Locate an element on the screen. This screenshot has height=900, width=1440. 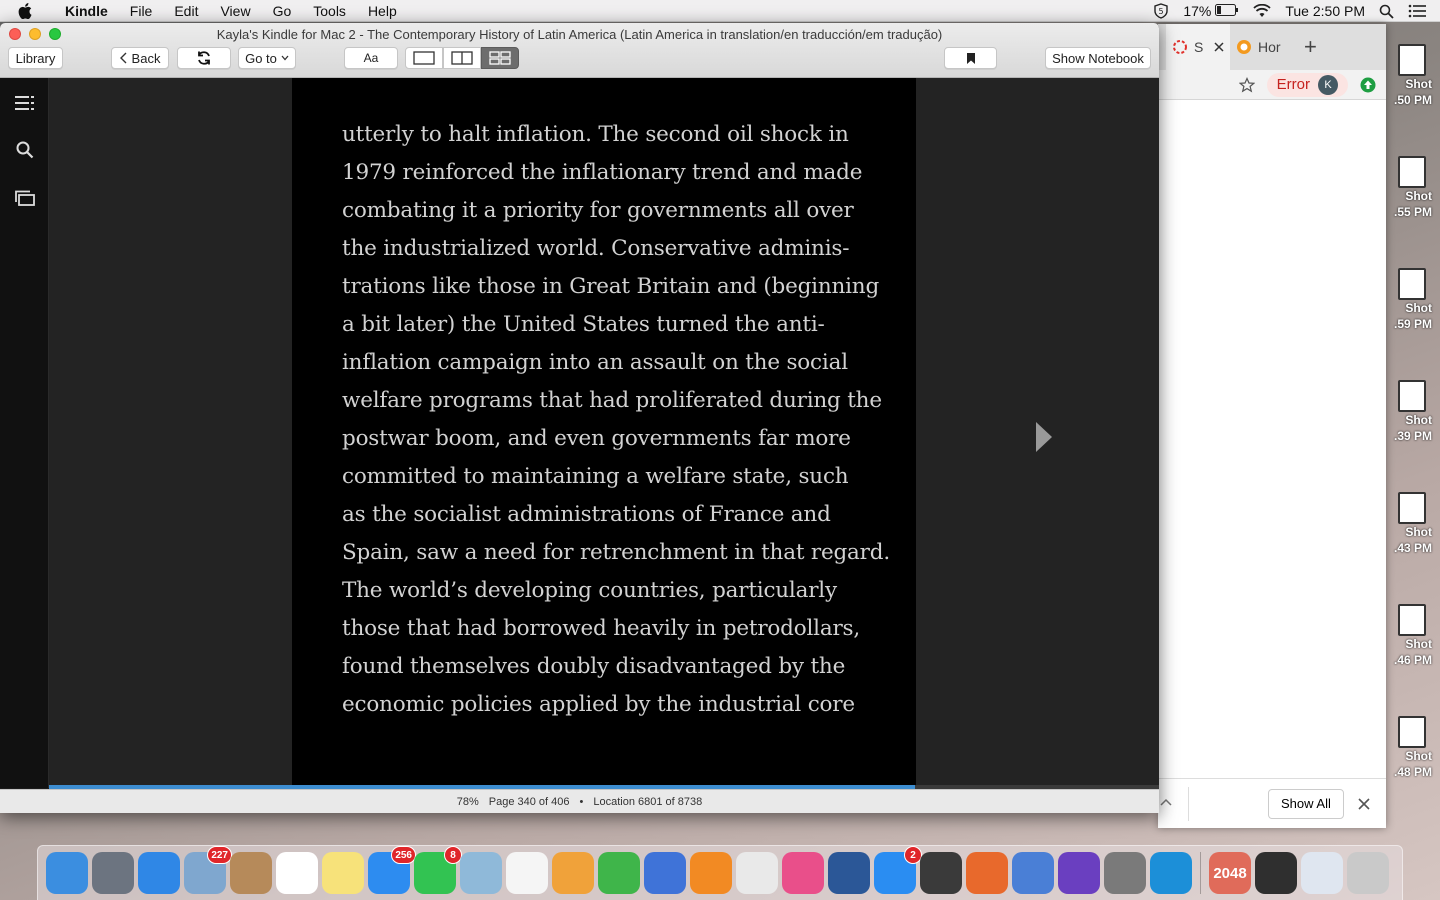
battery-status: 17% is located at coordinates (1211, 11).